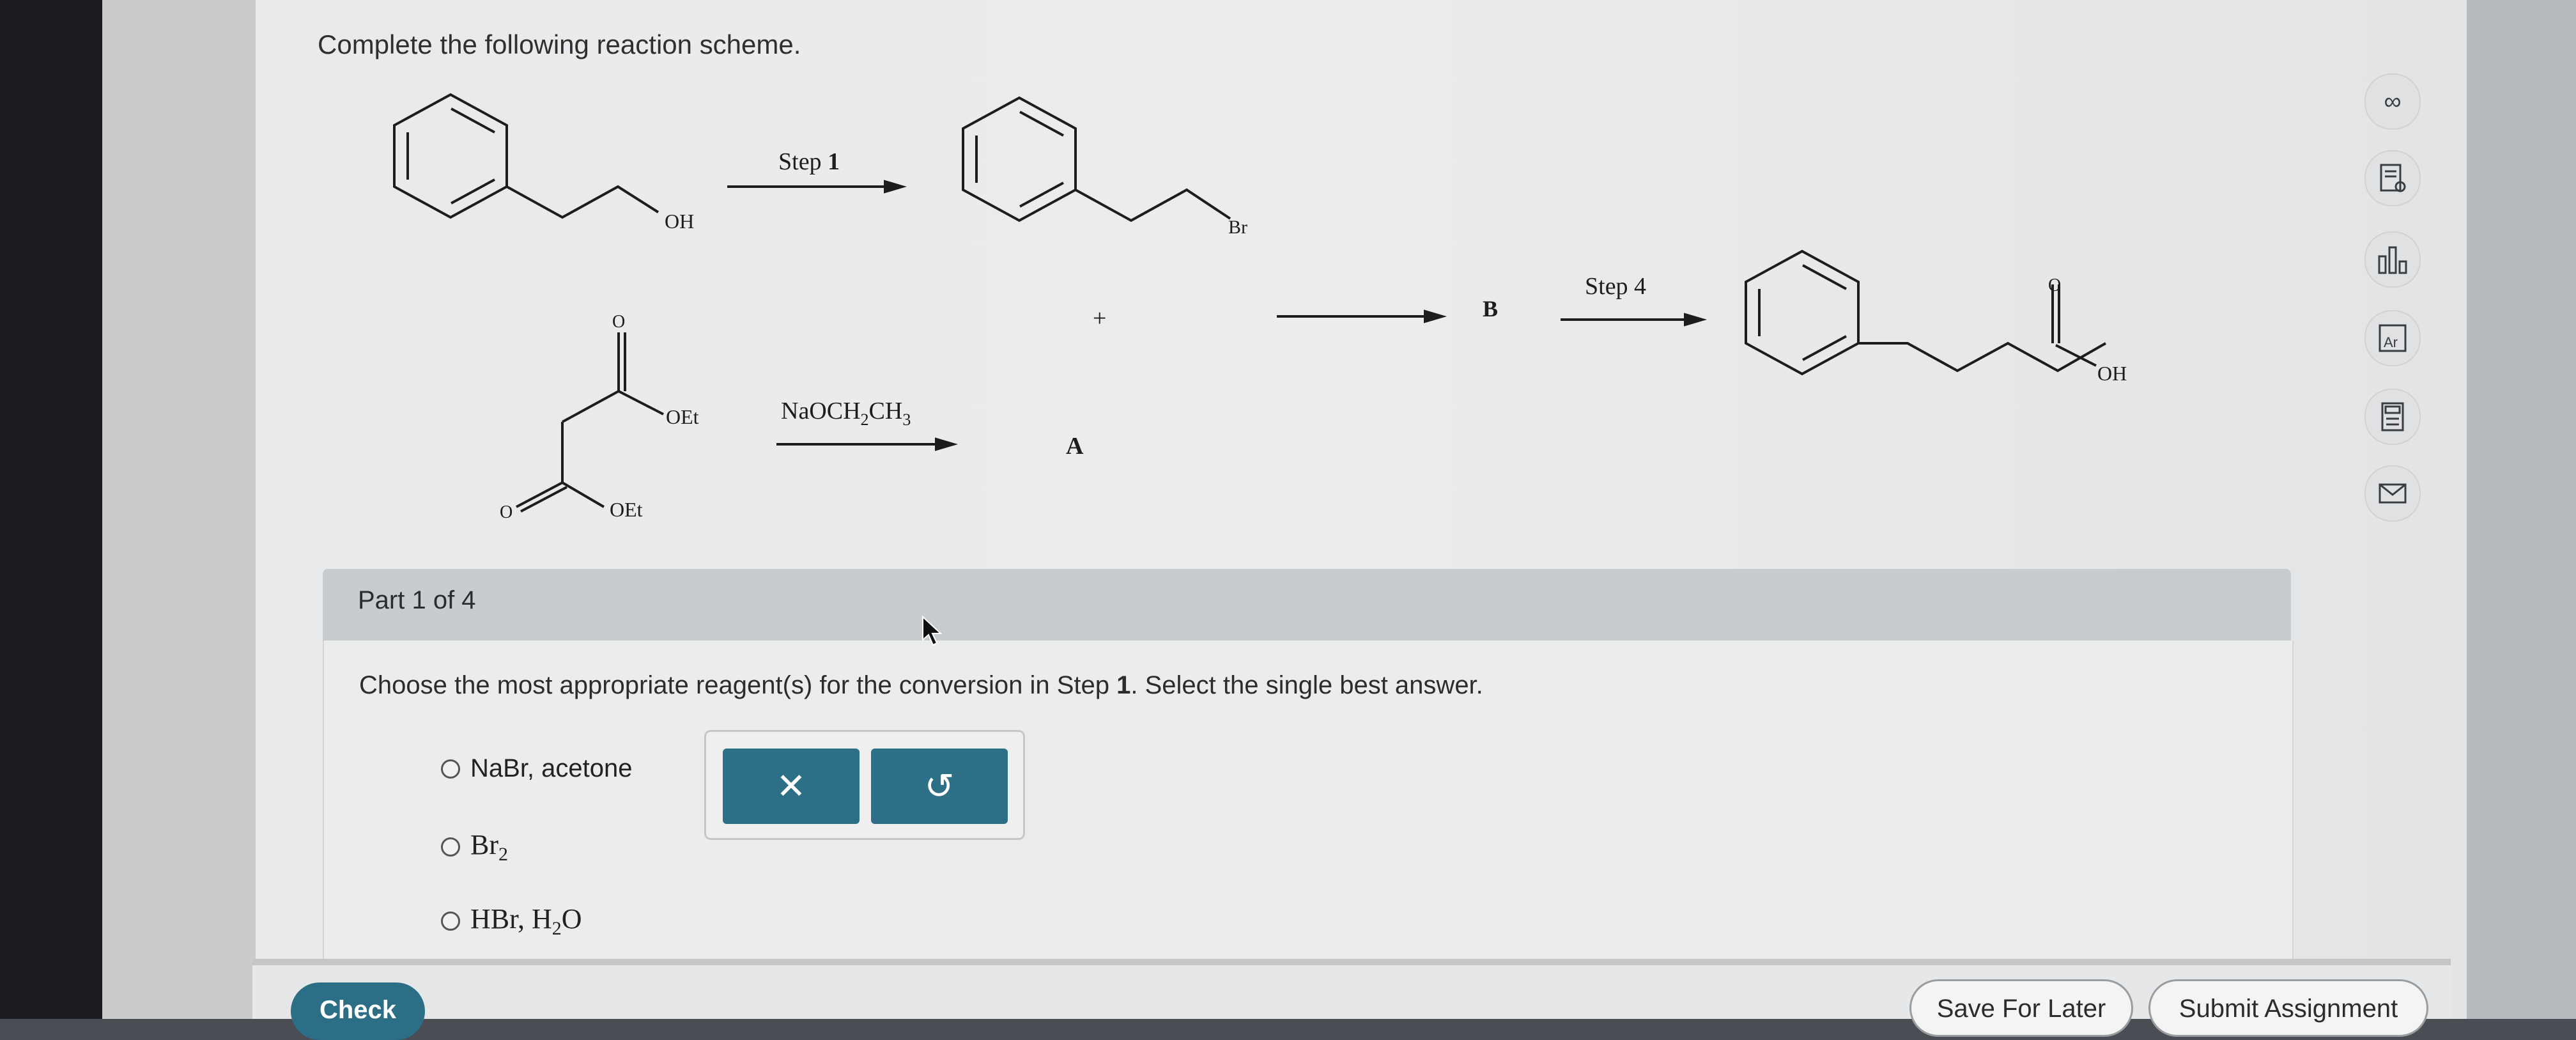 This screenshot has width=2576, height=1040. Describe the element at coordinates (506, 512) in the screenshot. I see `o-label-bottom: O` at that location.